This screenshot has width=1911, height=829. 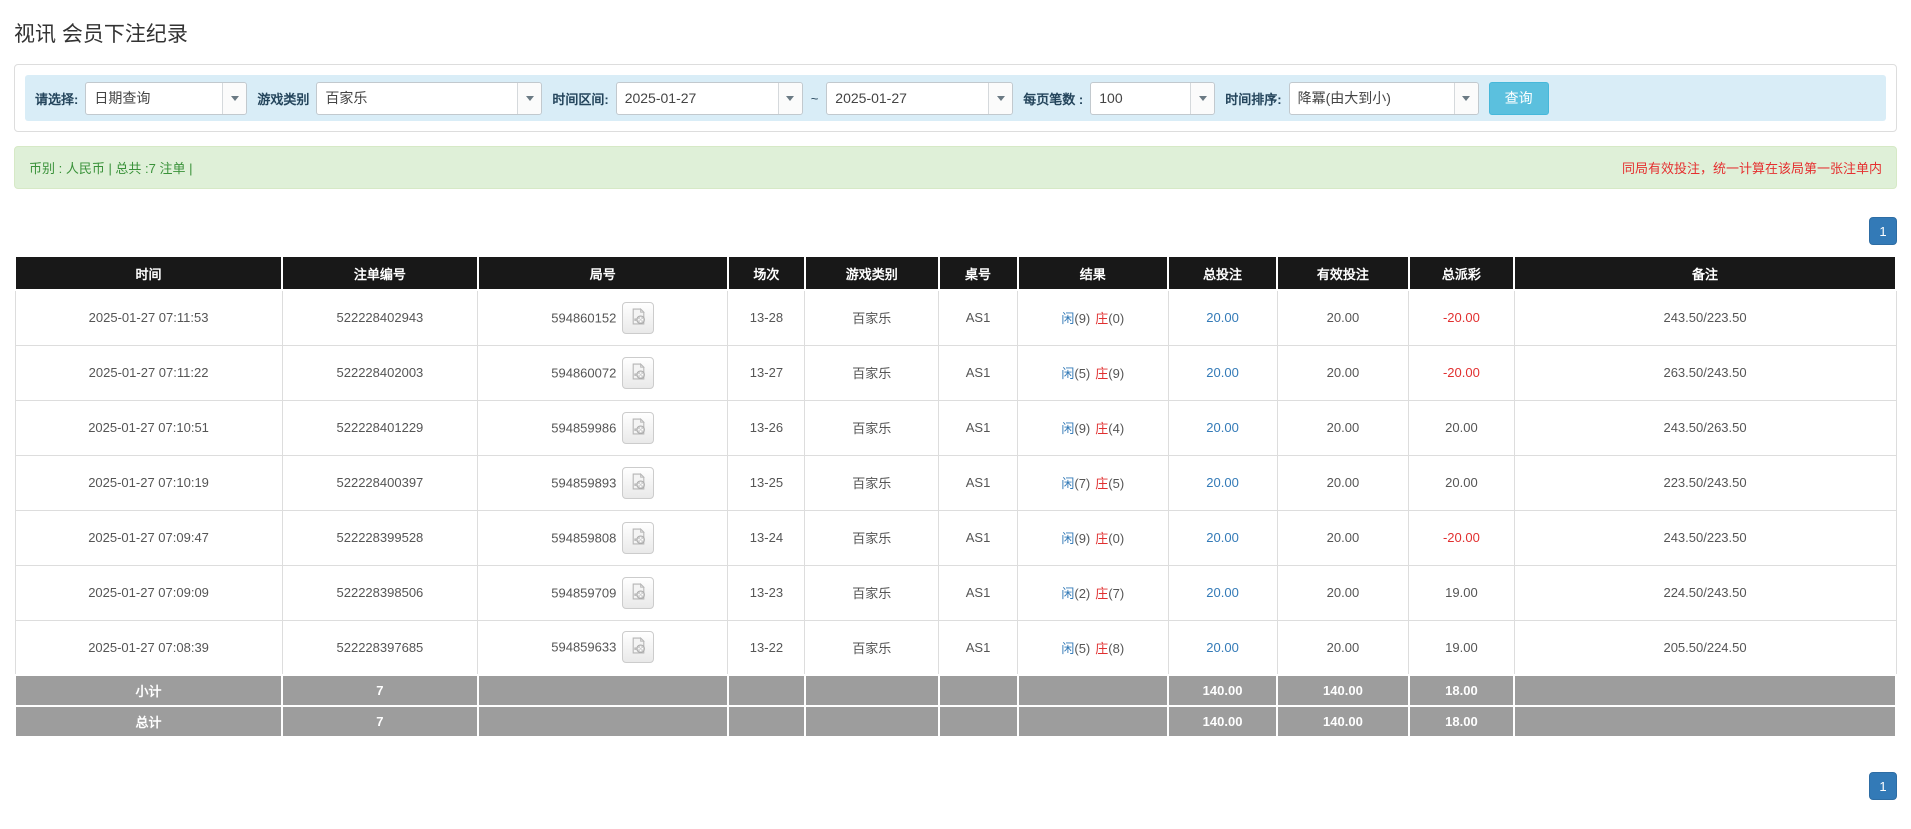 I want to click on date-from-select: 2025-01-27, so click(x=709, y=98).